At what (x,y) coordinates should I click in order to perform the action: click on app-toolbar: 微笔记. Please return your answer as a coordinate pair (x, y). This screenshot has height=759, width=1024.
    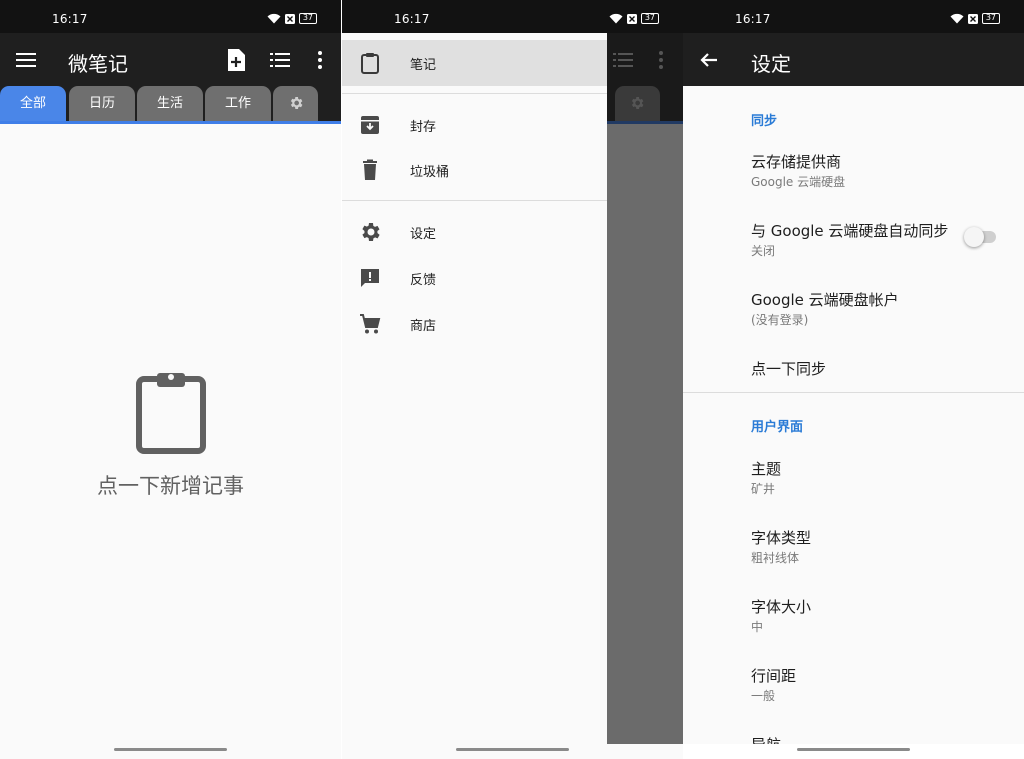
    Looking at the image, I should click on (170, 59).